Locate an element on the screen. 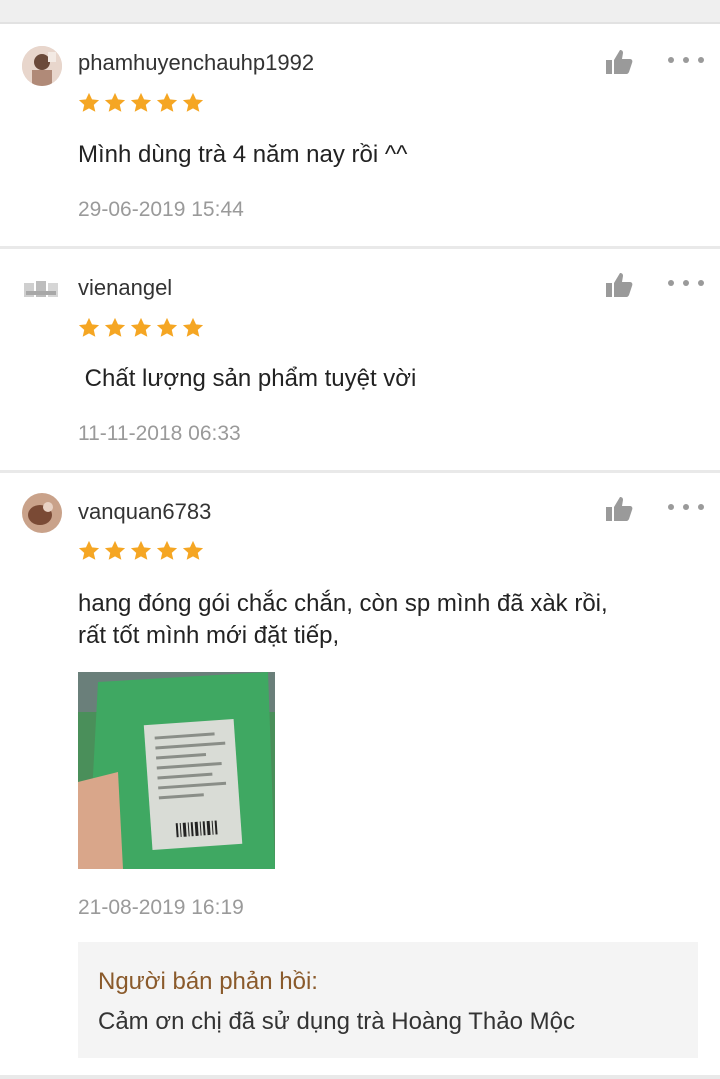 This screenshot has width=720, height=1079. top-divider is located at coordinates (360, 12).